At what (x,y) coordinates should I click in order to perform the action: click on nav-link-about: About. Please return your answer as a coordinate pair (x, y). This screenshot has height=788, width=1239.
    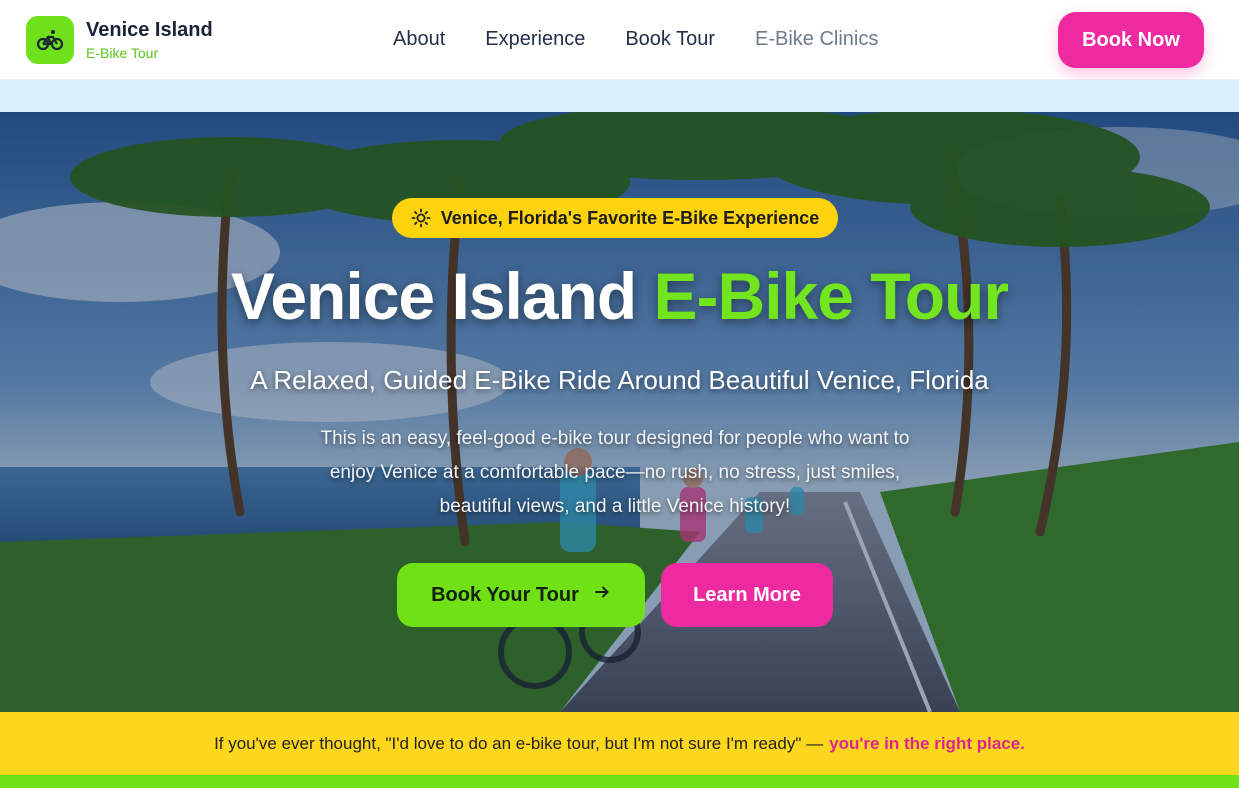
    Looking at the image, I should click on (419, 39).